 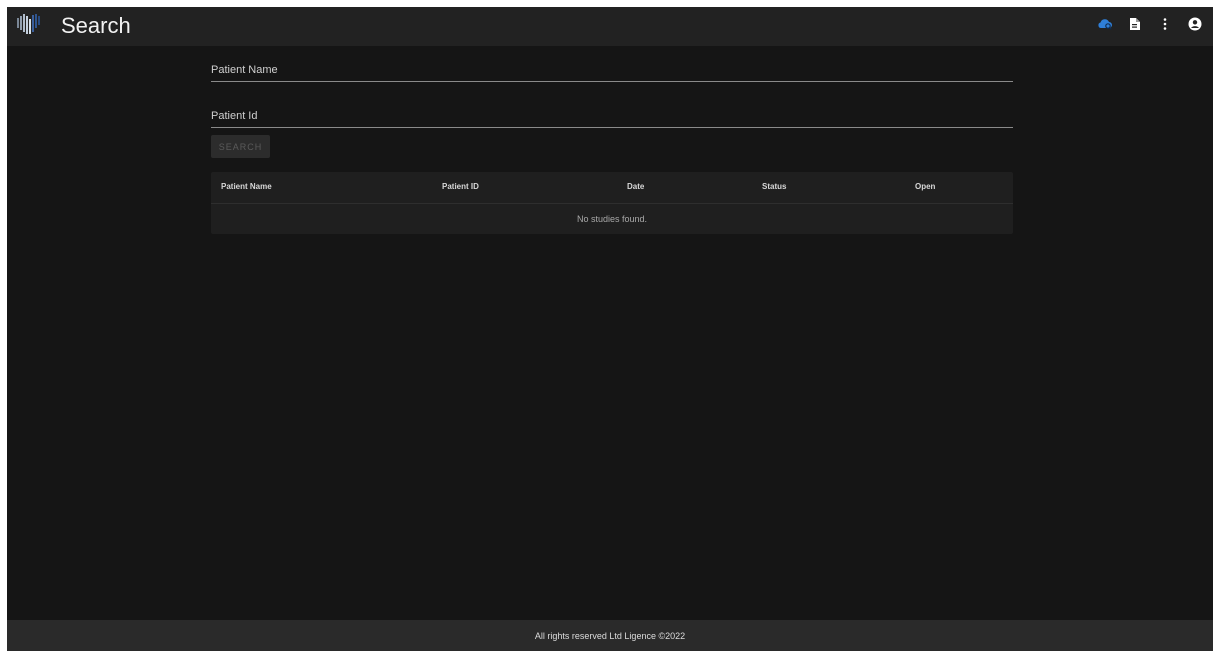 I want to click on footer-text: All rights reserved Ltd Ligence ©2022, so click(x=610, y=635).